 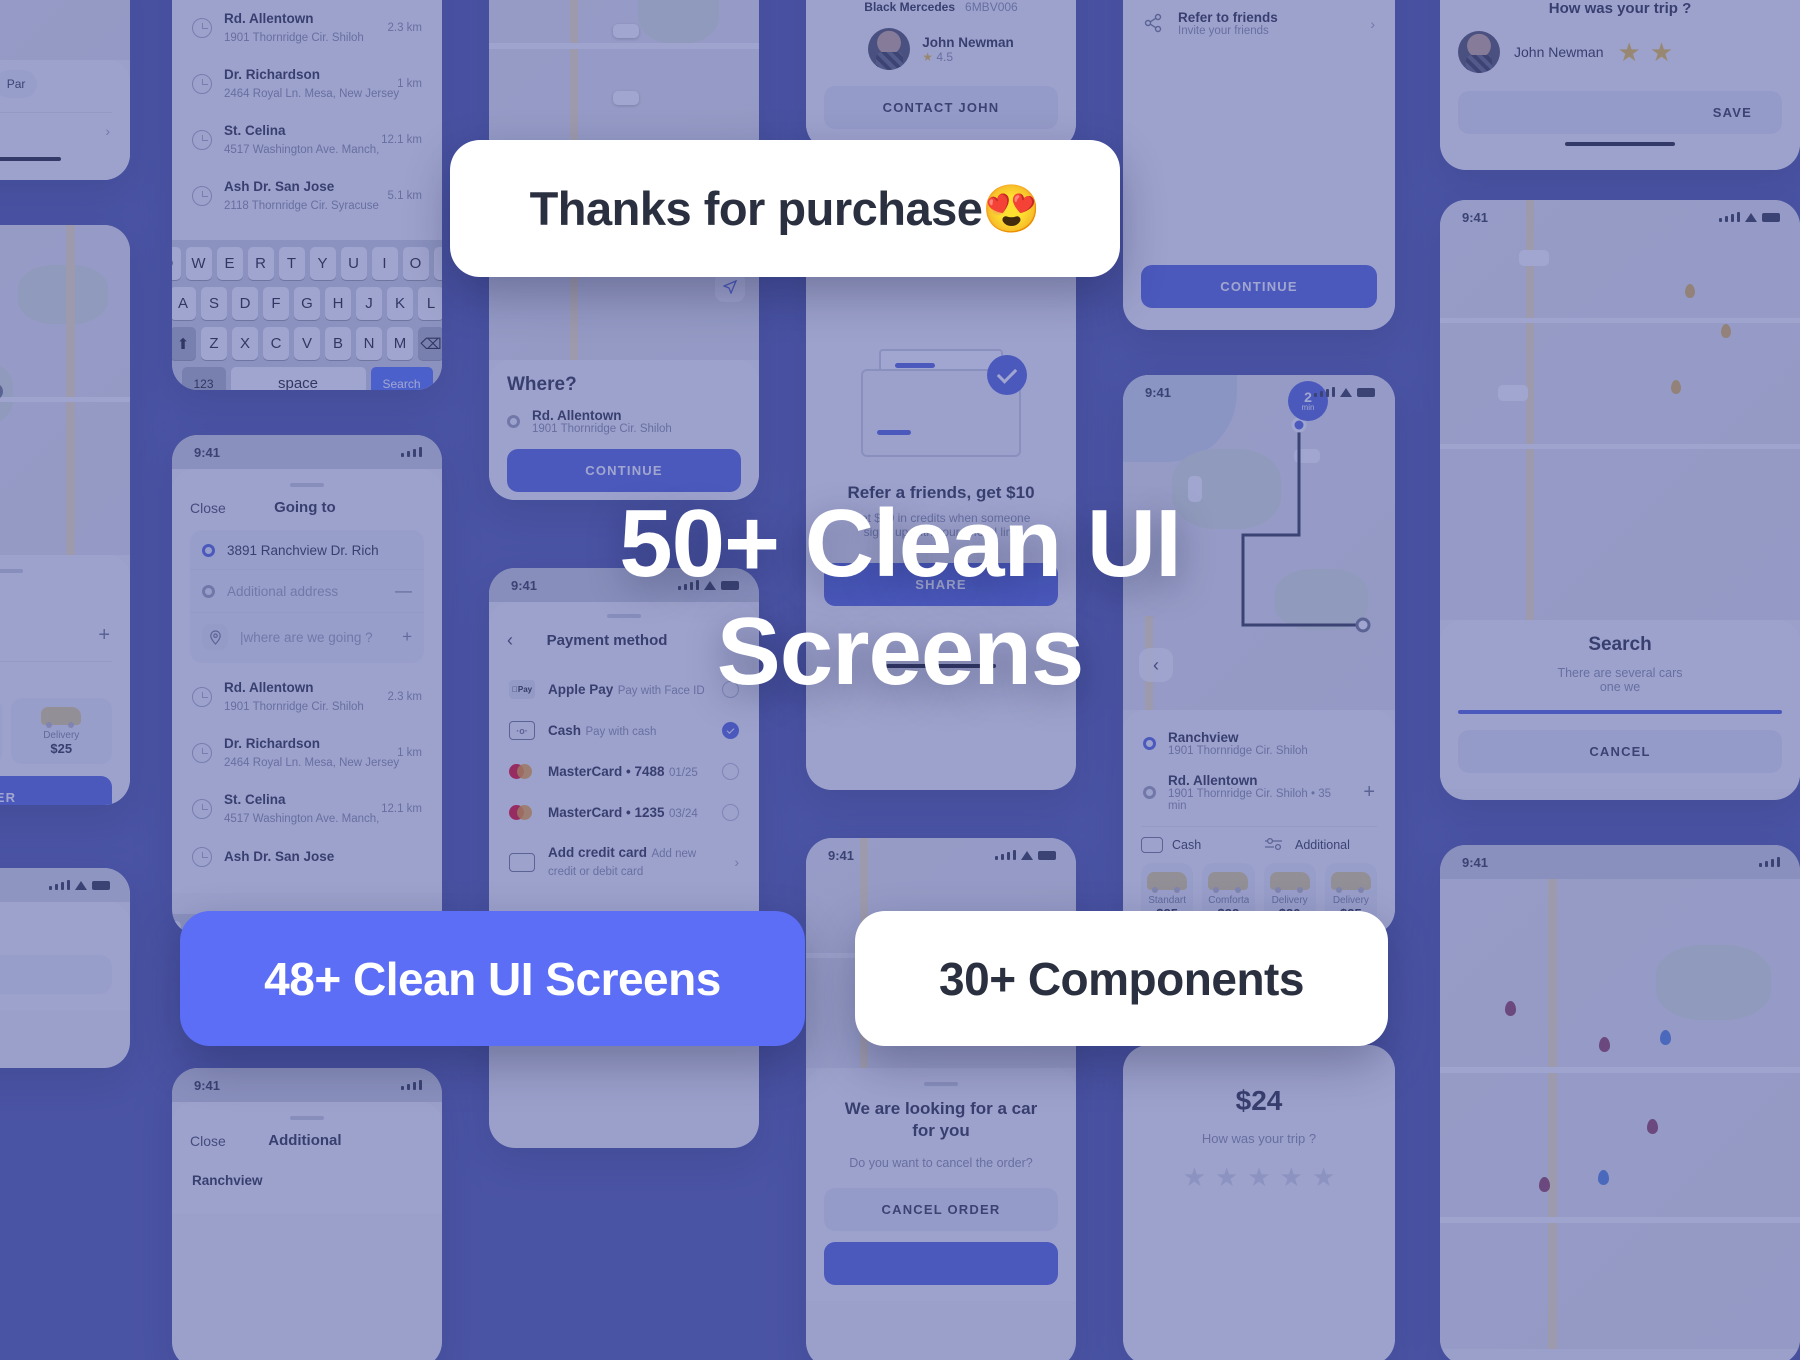 I want to click on thanks-badge-text: Thanks for purchase😍, so click(x=785, y=208).